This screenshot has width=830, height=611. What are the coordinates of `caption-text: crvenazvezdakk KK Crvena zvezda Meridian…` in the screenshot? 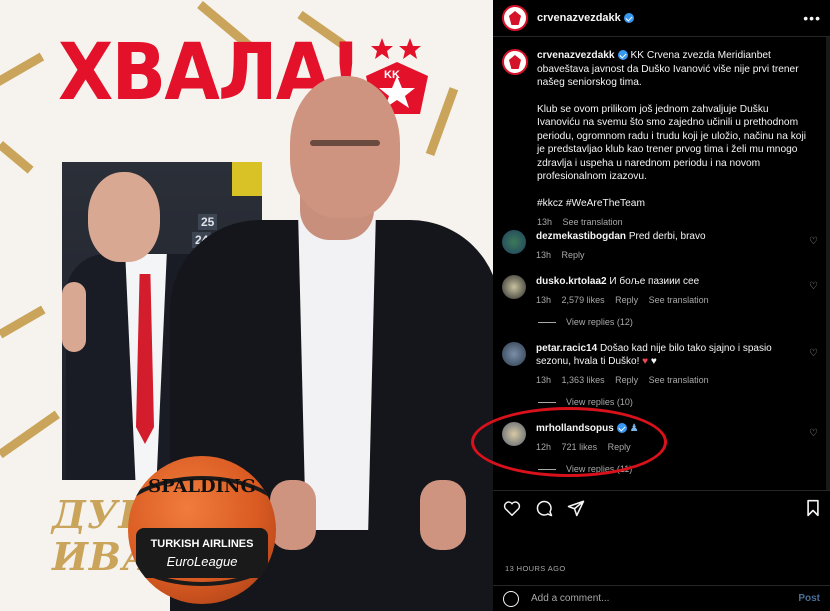 It's located at (674, 139).